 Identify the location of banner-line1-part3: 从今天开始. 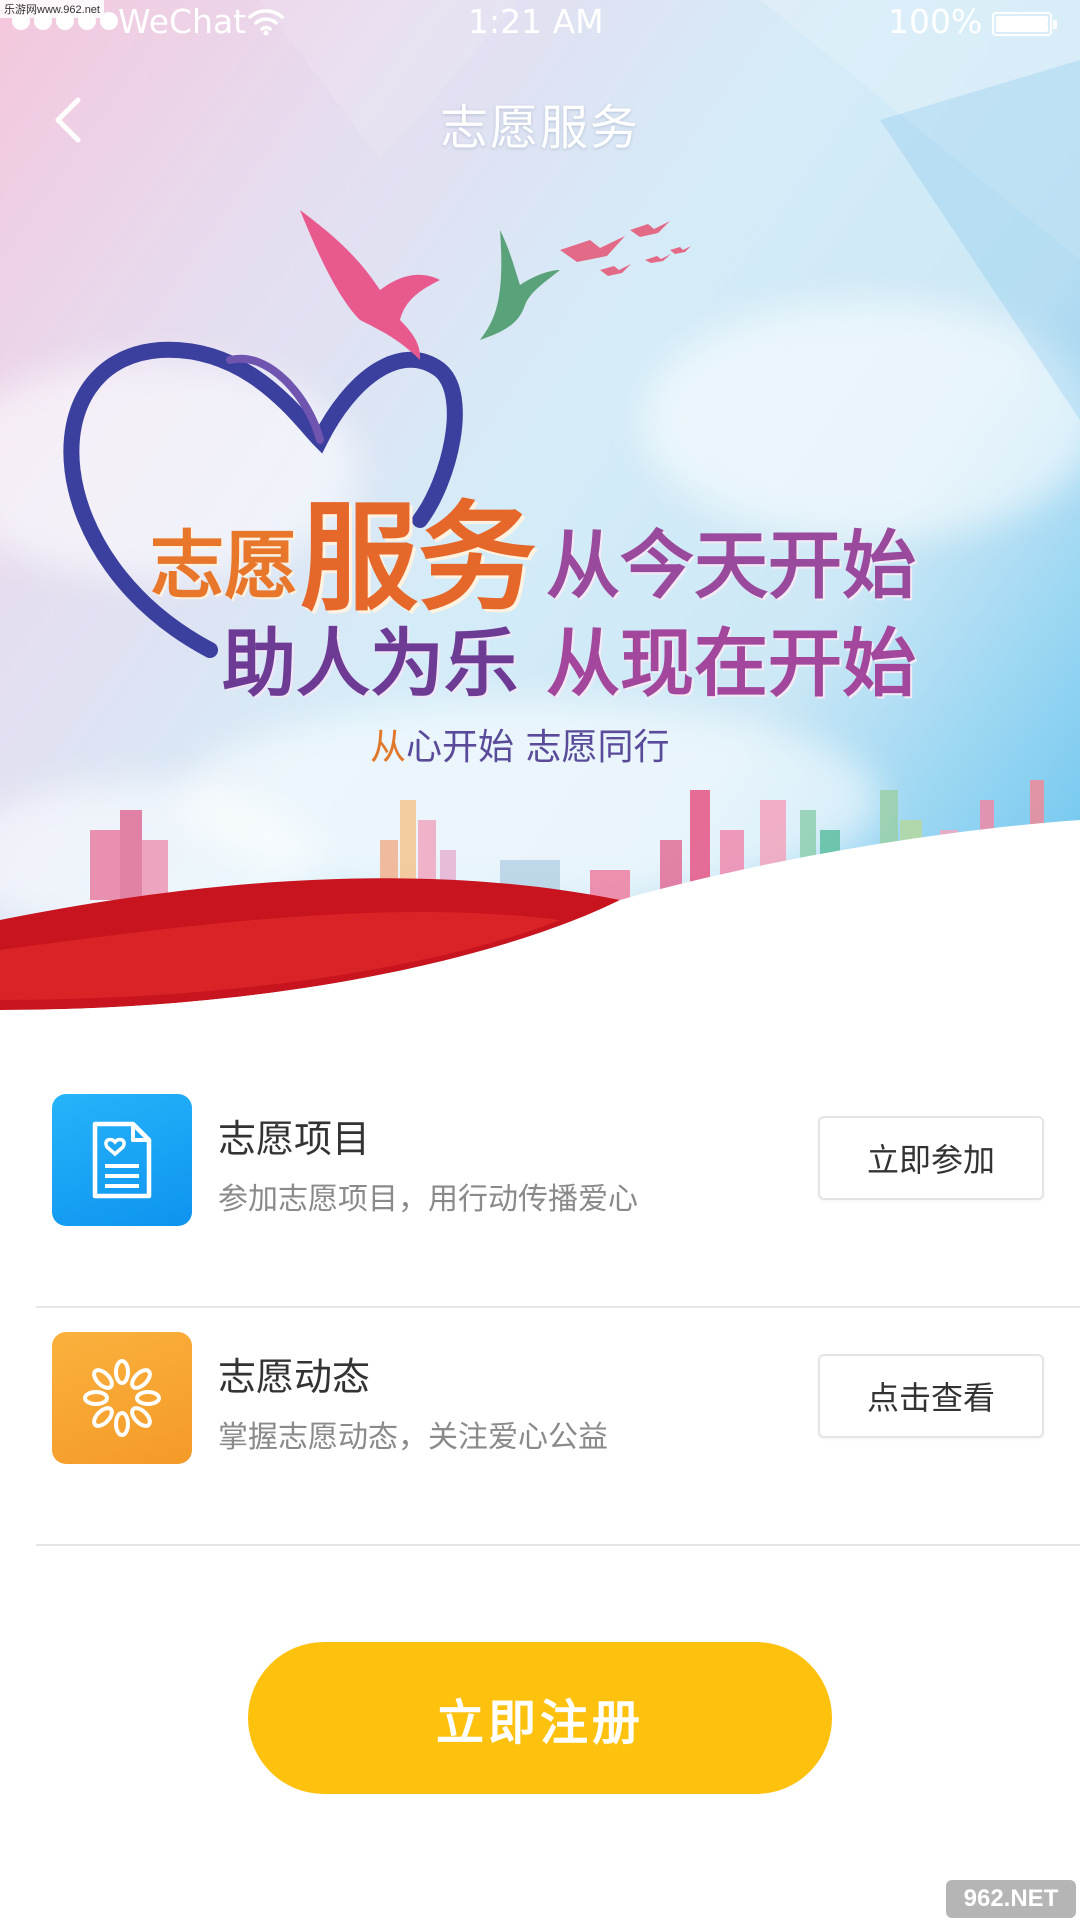
(731, 566).